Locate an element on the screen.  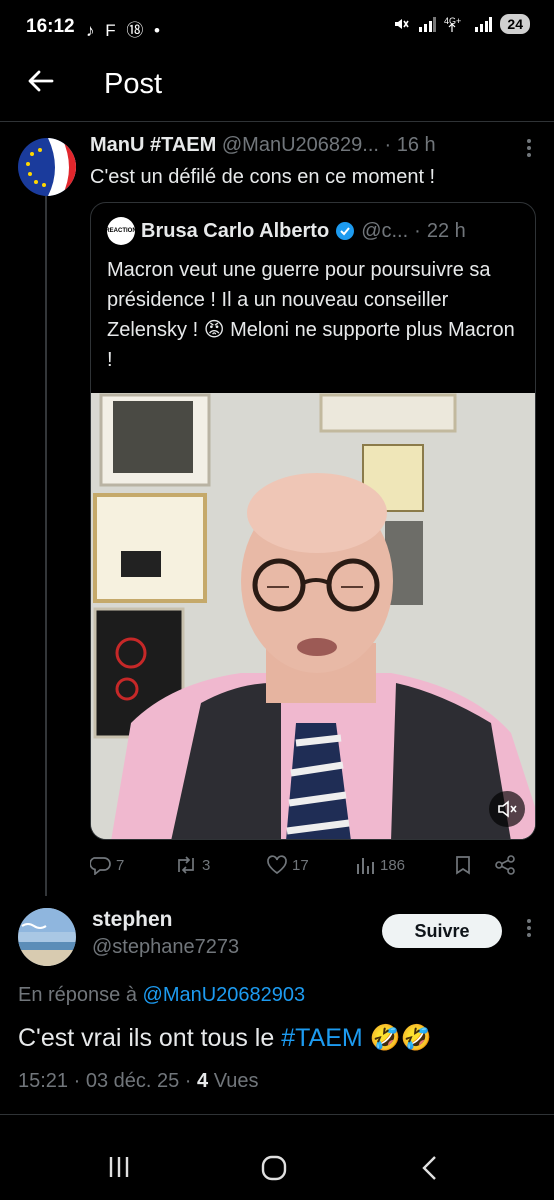
video-mute-button is located at coordinates (507, 809).